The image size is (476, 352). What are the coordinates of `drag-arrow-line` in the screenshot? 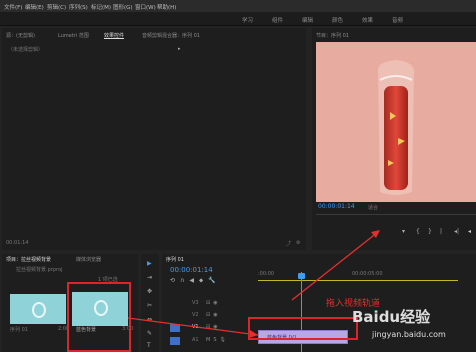 It's located at (193, 326).